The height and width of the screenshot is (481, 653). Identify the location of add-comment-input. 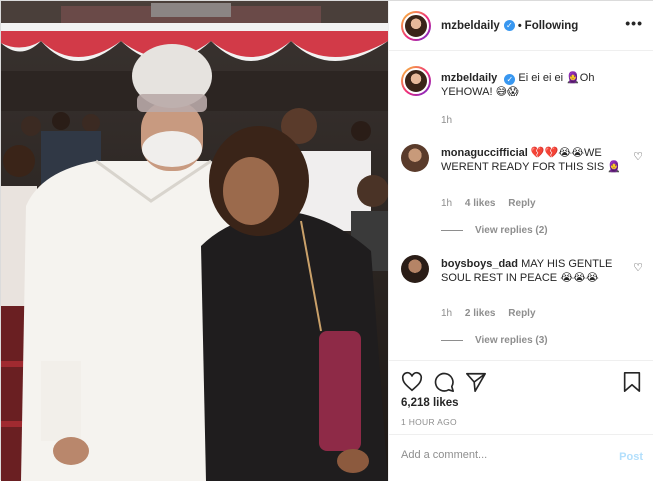
(501, 455).